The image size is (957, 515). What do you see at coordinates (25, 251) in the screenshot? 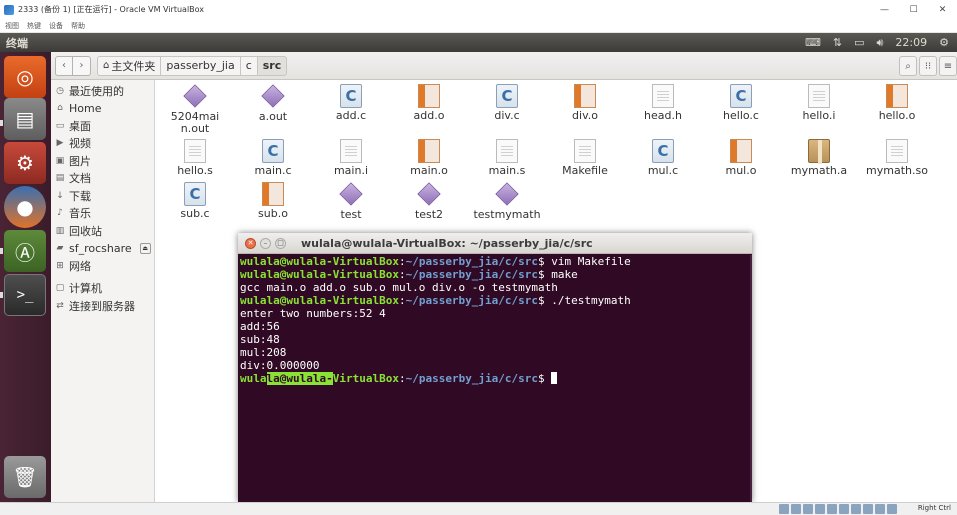
I see `software-center-icon: Ⓐ` at bounding box center [25, 251].